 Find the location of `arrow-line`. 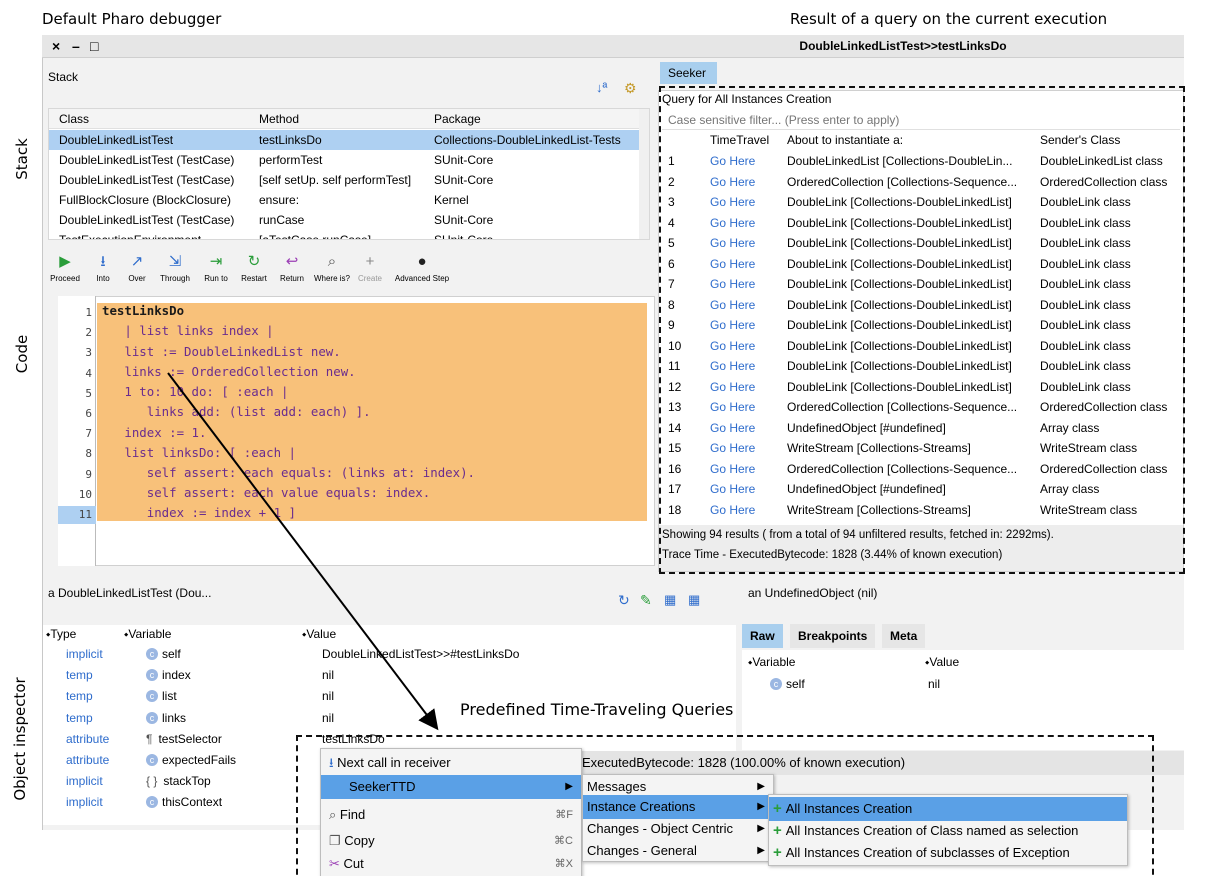

arrow-line is located at coordinates (303, 551).